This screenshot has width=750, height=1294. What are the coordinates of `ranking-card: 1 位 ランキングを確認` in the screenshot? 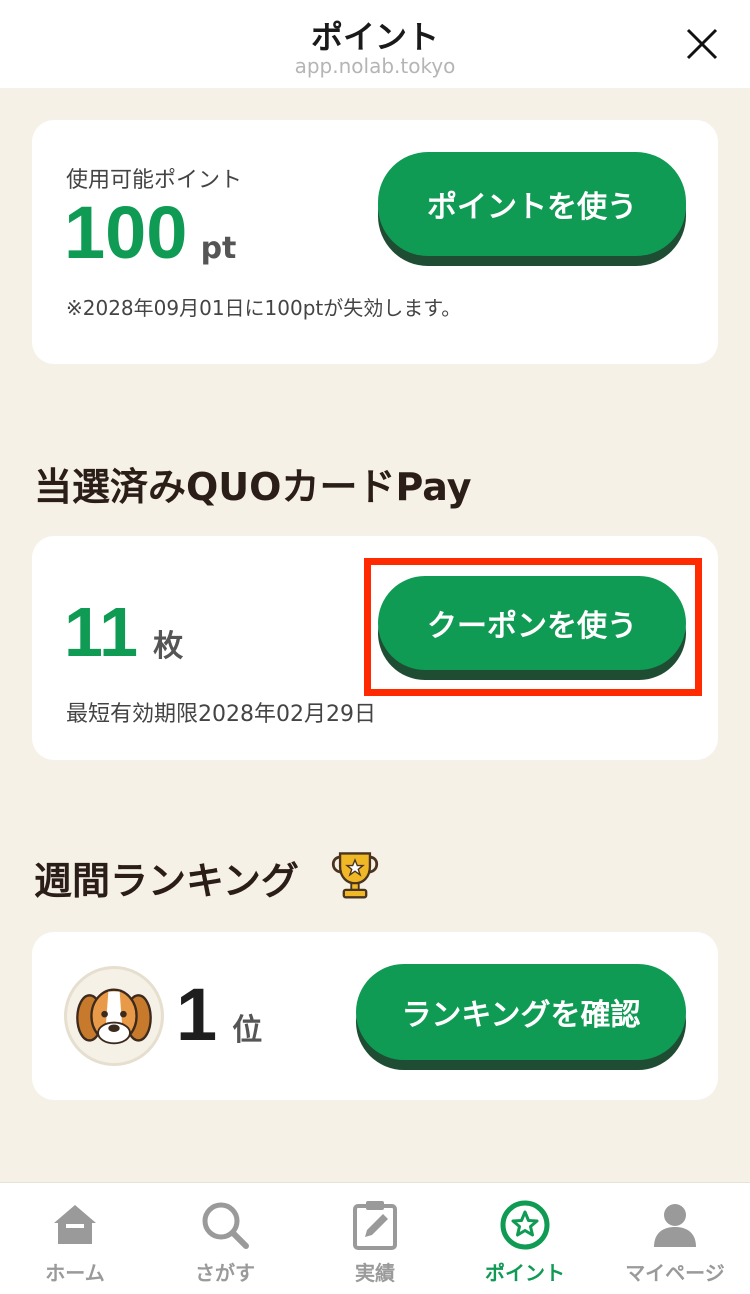 It's located at (375, 1016).